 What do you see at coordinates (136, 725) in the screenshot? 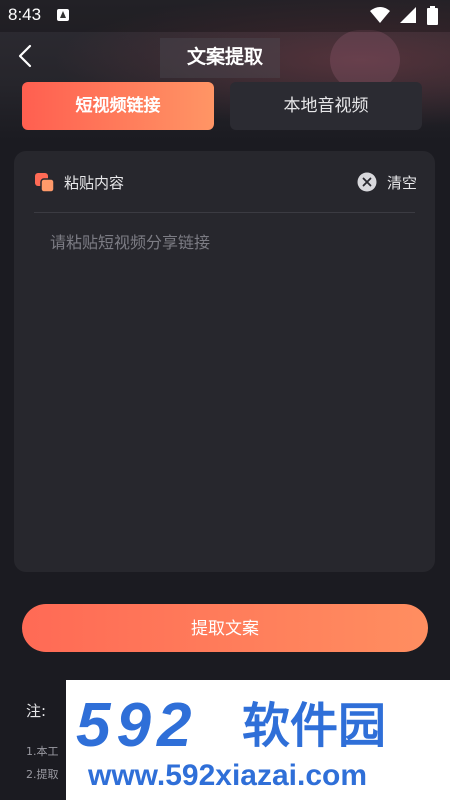
I see `watermark-number: 592` at bounding box center [136, 725].